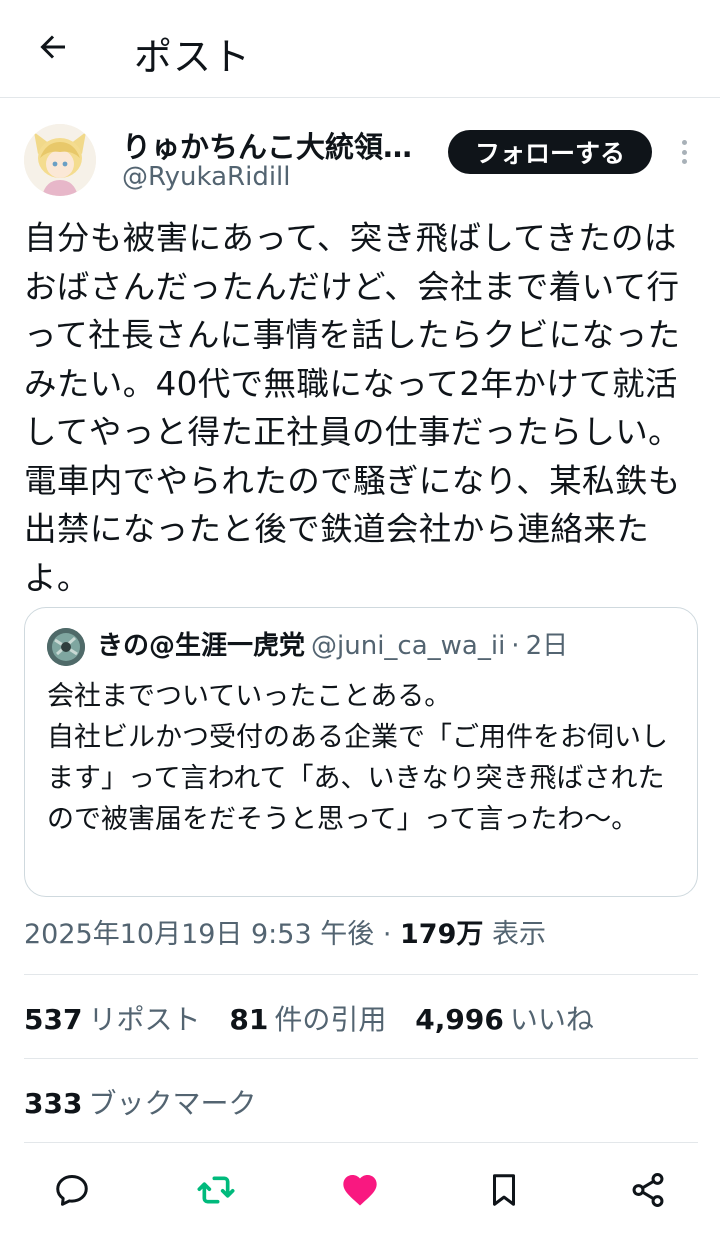  I want to click on likes-stat: 4,996 いいね, so click(504, 1019).